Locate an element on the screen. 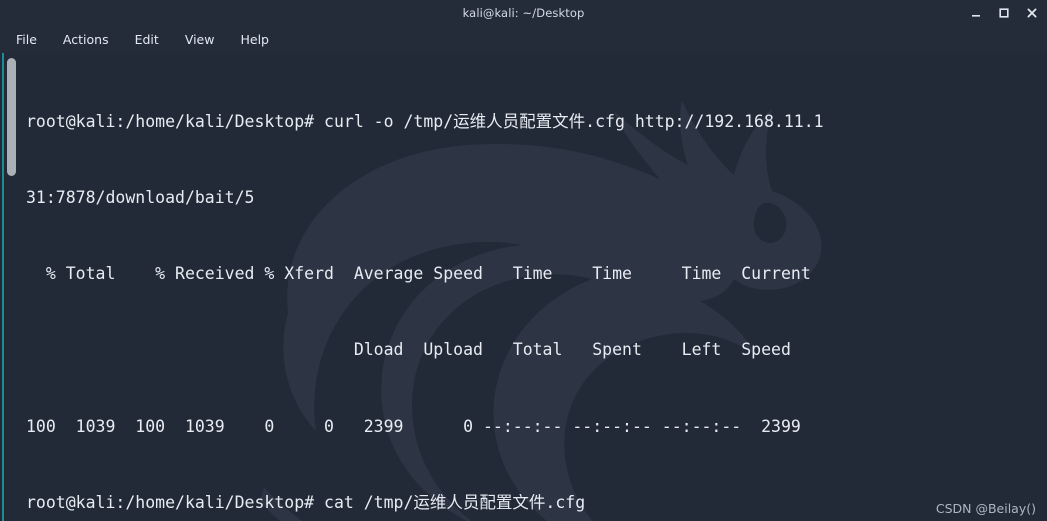 The width and height of the screenshot is (1047, 521). window-controls is located at coordinates (1004, 13).